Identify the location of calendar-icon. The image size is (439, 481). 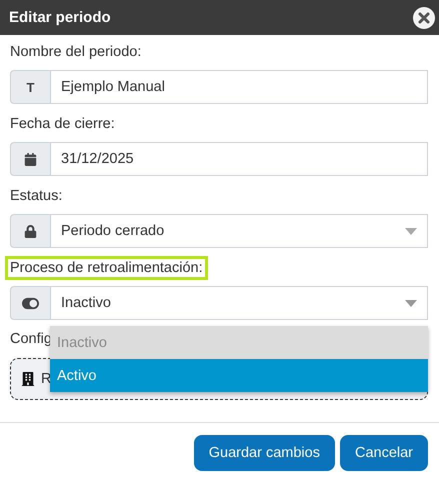
(30, 159).